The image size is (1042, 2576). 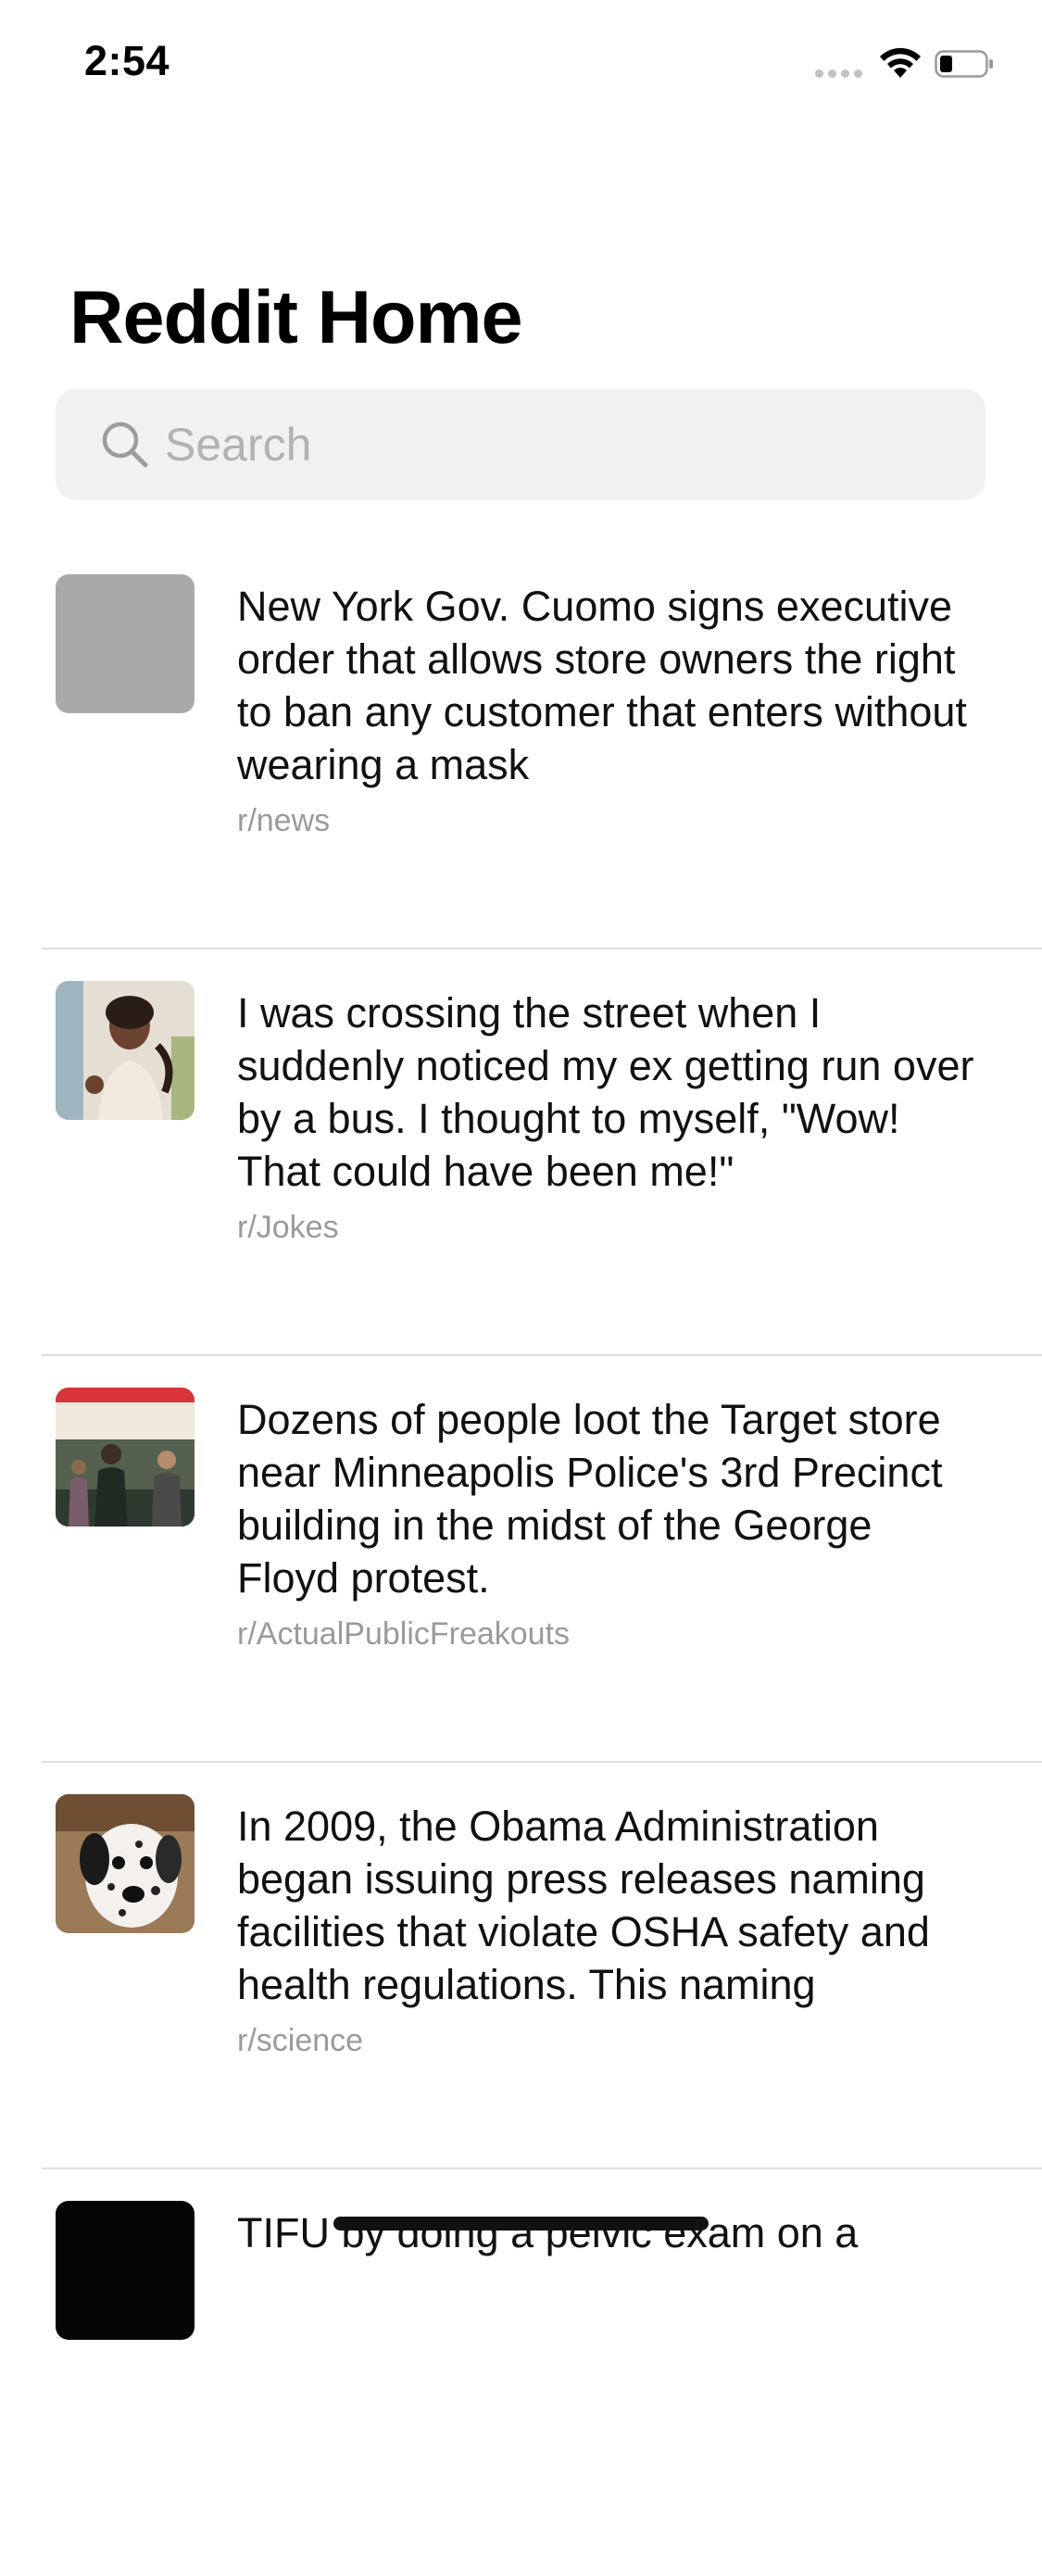 What do you see at coordinates (127, 60) in the screenshot?
I see `status-time: 2:54` at bounding box center [127, 60].